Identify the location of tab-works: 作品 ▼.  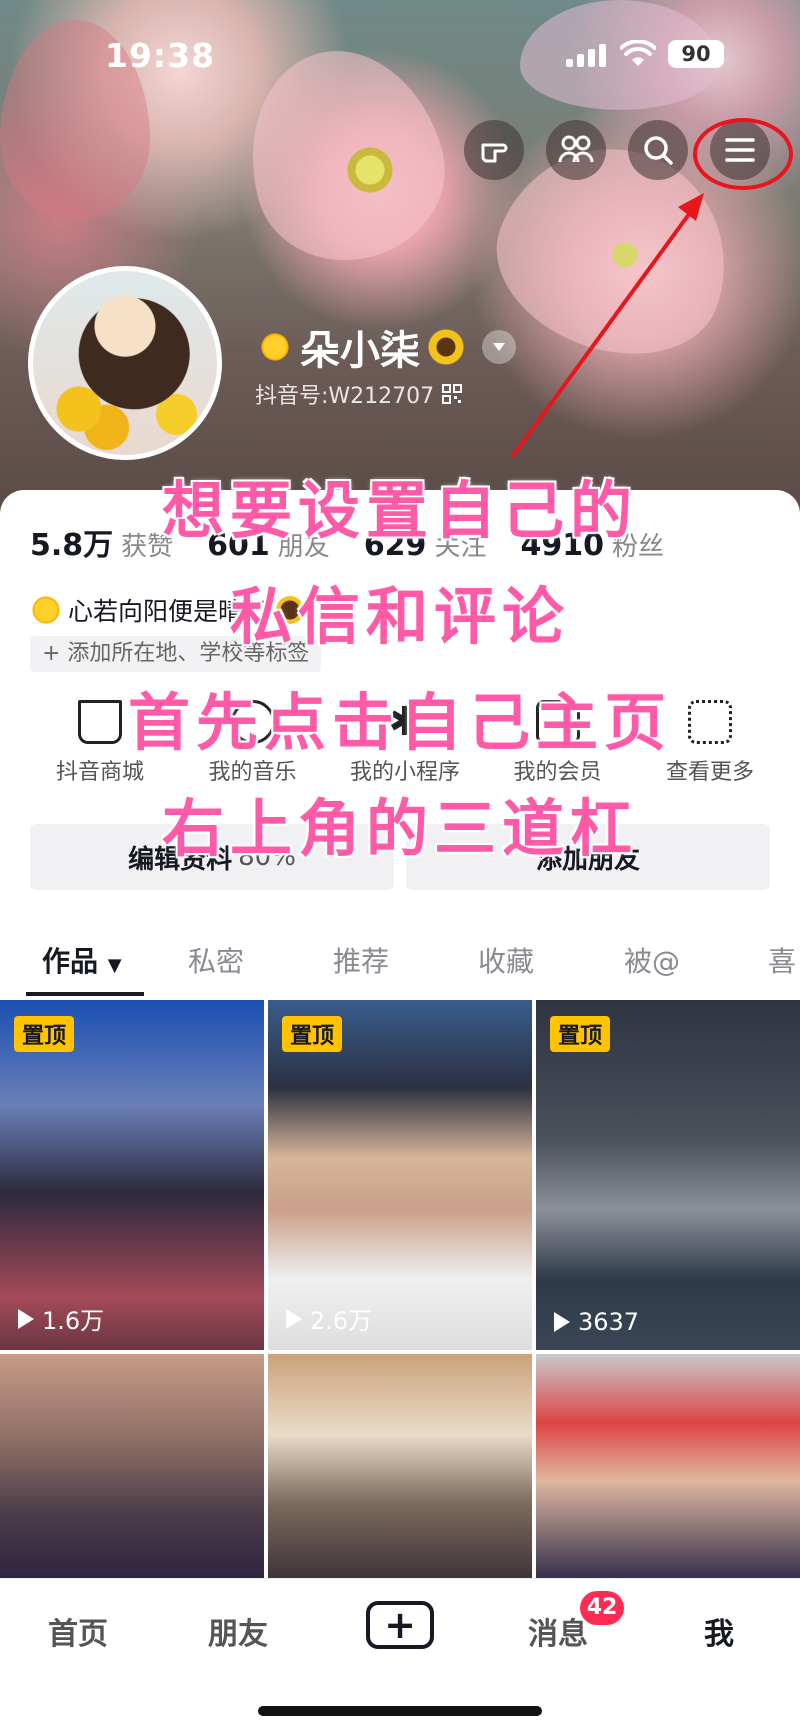
(82, 960).